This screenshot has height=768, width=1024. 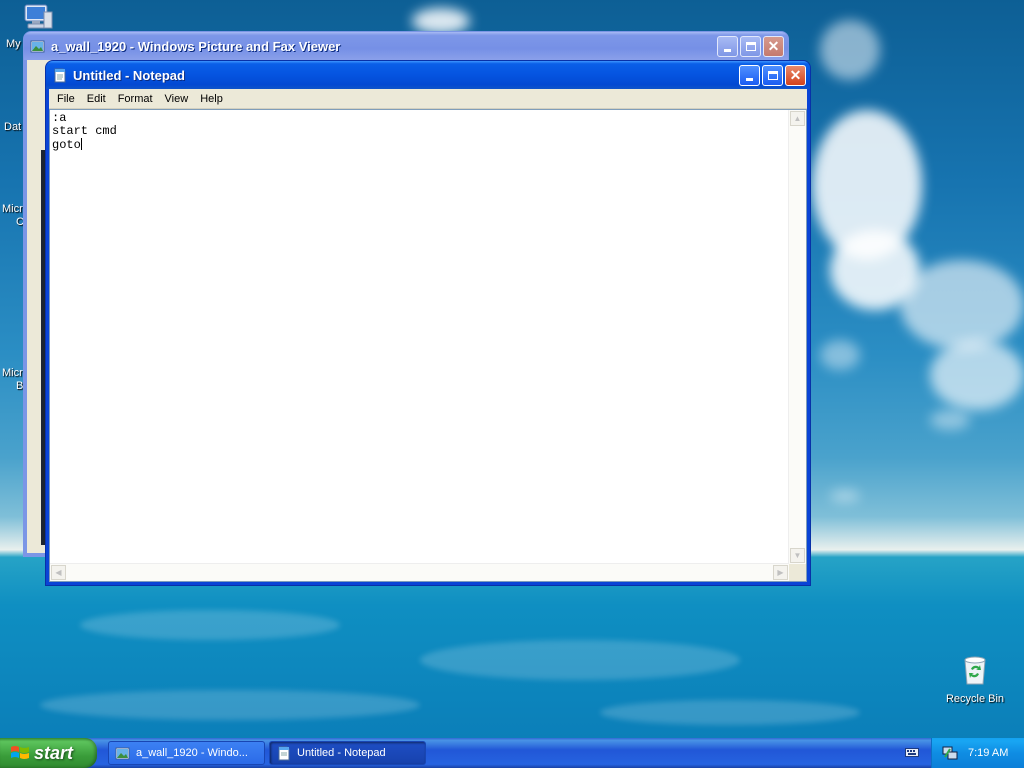 What do you see at coordinates (341, 753) in the screenshot?
I see `taskbar-item-label: Untitled - Notepad` at bounding box center [341, 753].